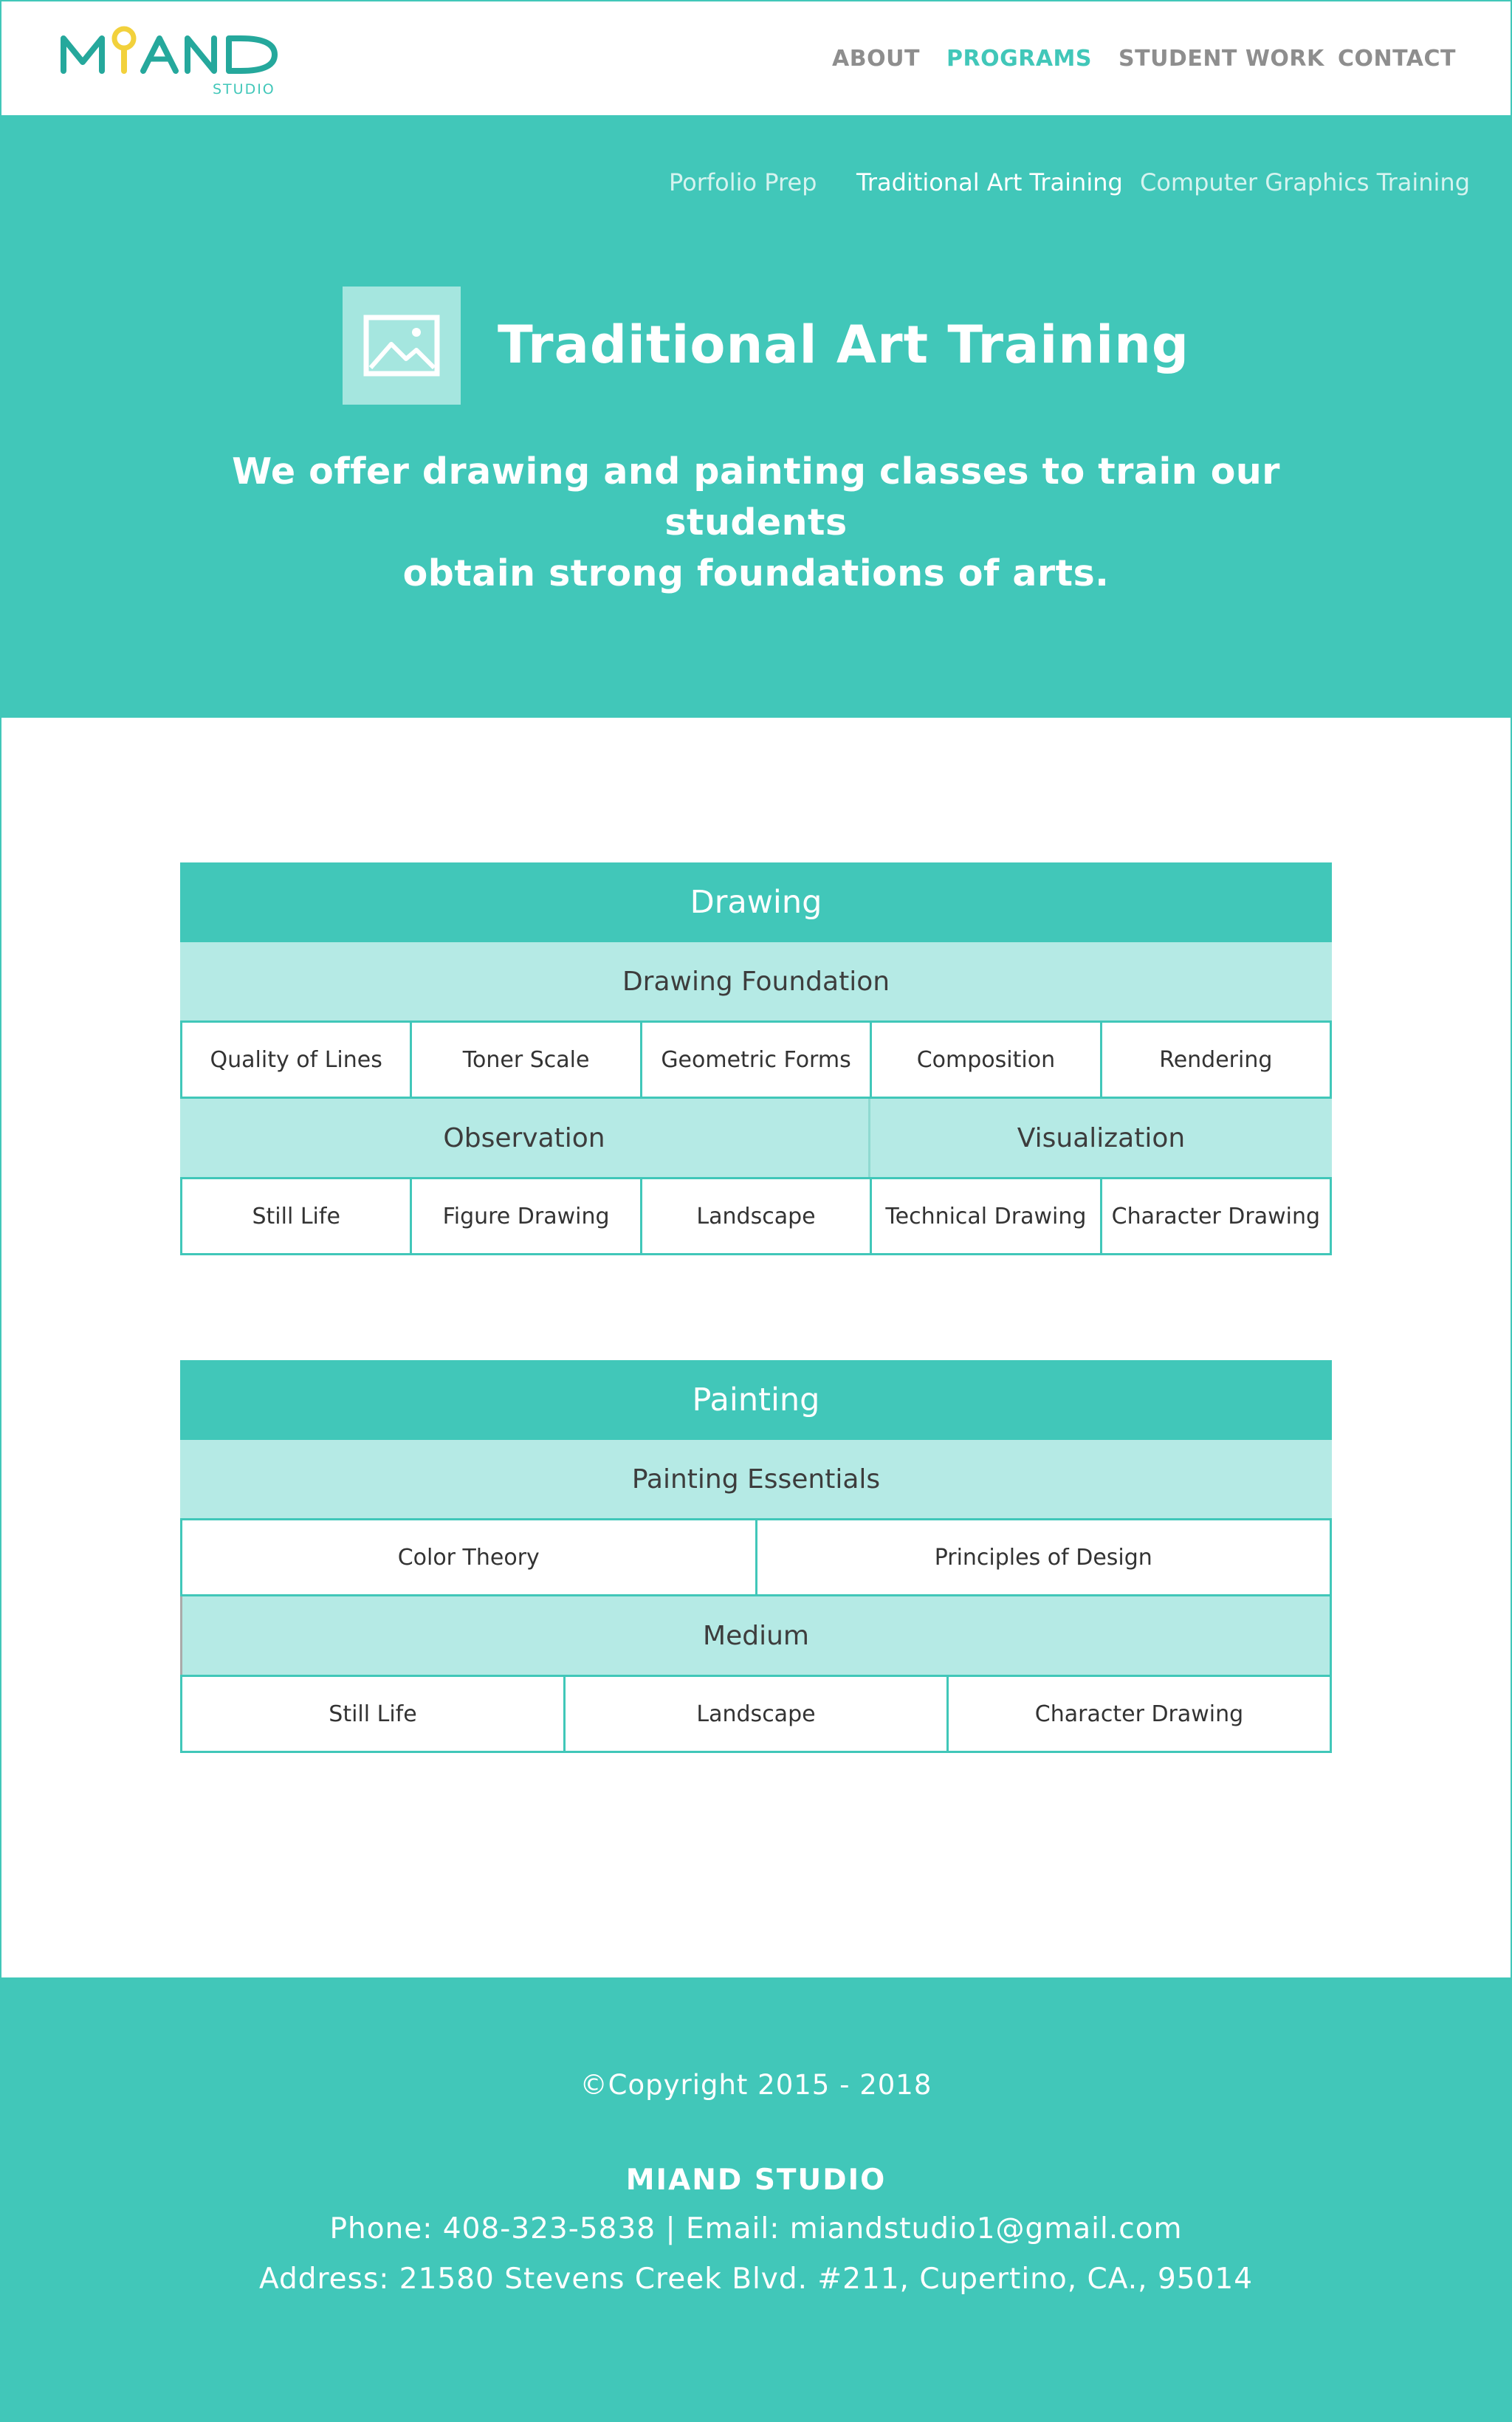  What do you see at coordinates (756, 2085) in the screenshot?
I see `copyright-text: ©Copyright 2015 - 2018` at bounding box center [756, 2085].